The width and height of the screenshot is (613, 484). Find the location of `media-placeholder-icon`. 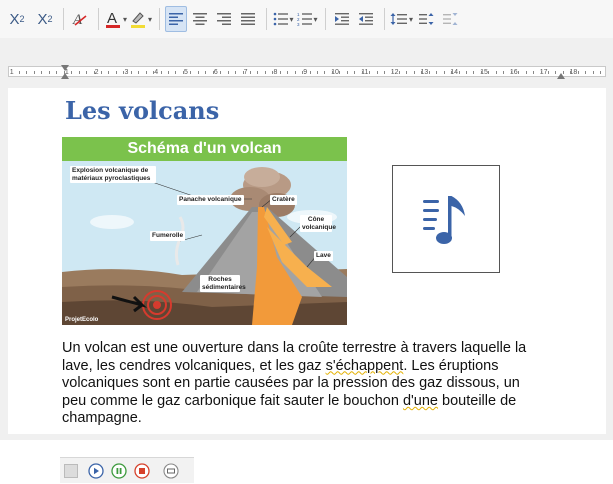

media-placeholder-icon is located at coordinates (71, 470).